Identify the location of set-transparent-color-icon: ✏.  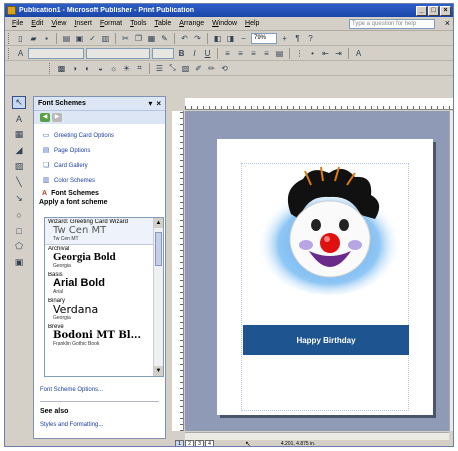
(211, 68).